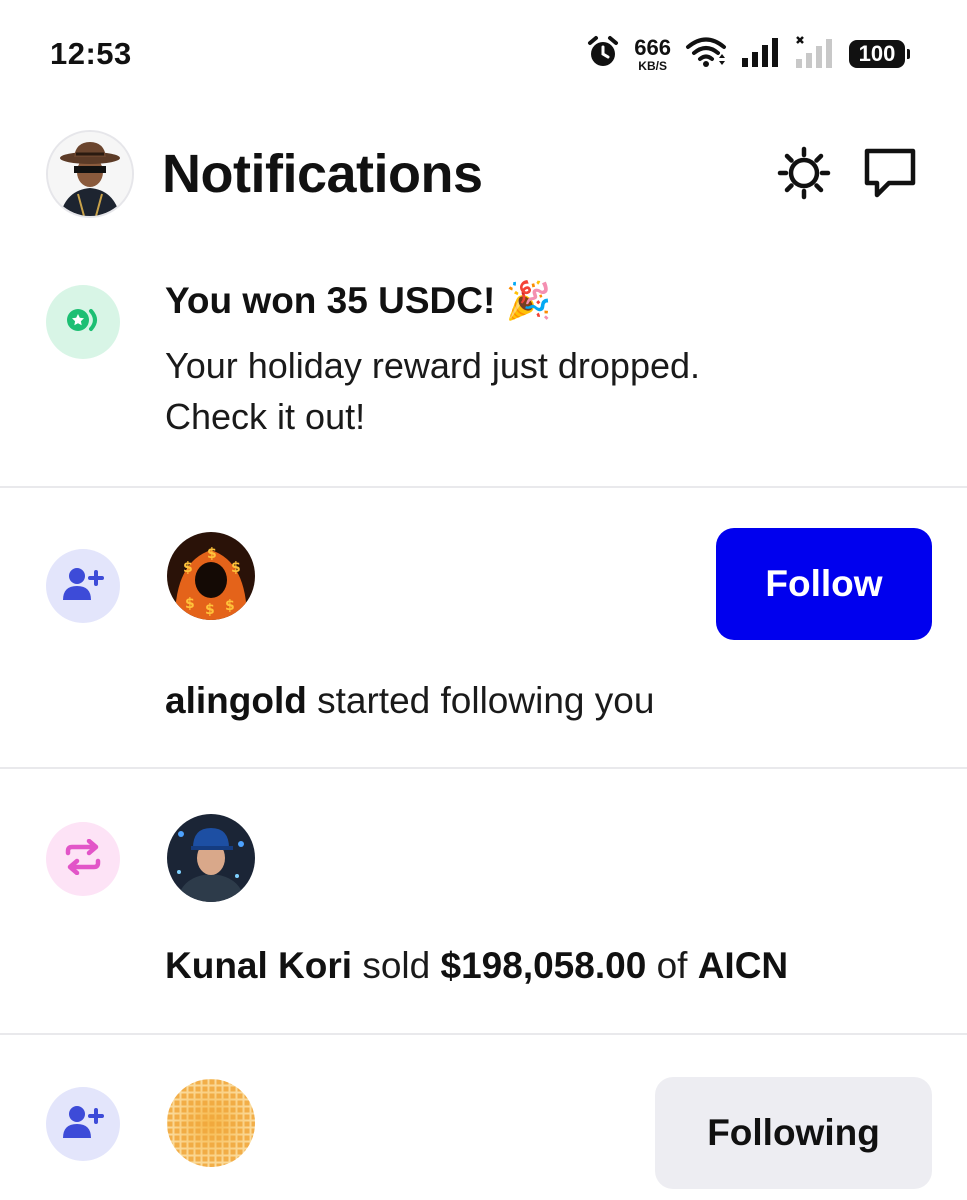  What do you see at coordinates (483, 175) in the screenshot?
I see `header: Notifications` at bounding box center [483, 175].